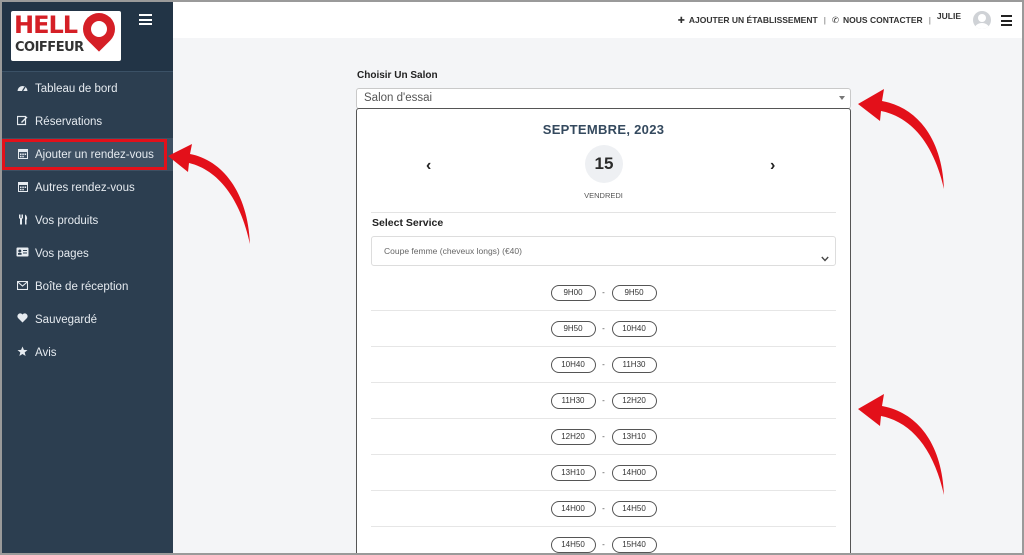  I want to click on salon-select: Salon d'essai, so click(603, 98).